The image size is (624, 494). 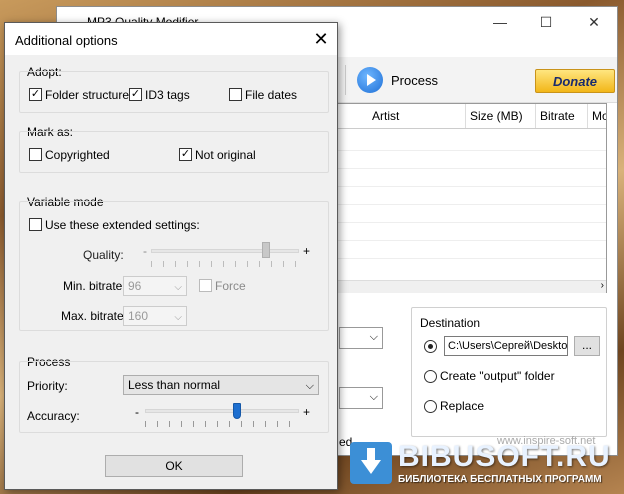 What do you see at coordinates (361, 398) in the screenshot?
I see `mode-combo: ⌵` at bounding box center [361, 398].